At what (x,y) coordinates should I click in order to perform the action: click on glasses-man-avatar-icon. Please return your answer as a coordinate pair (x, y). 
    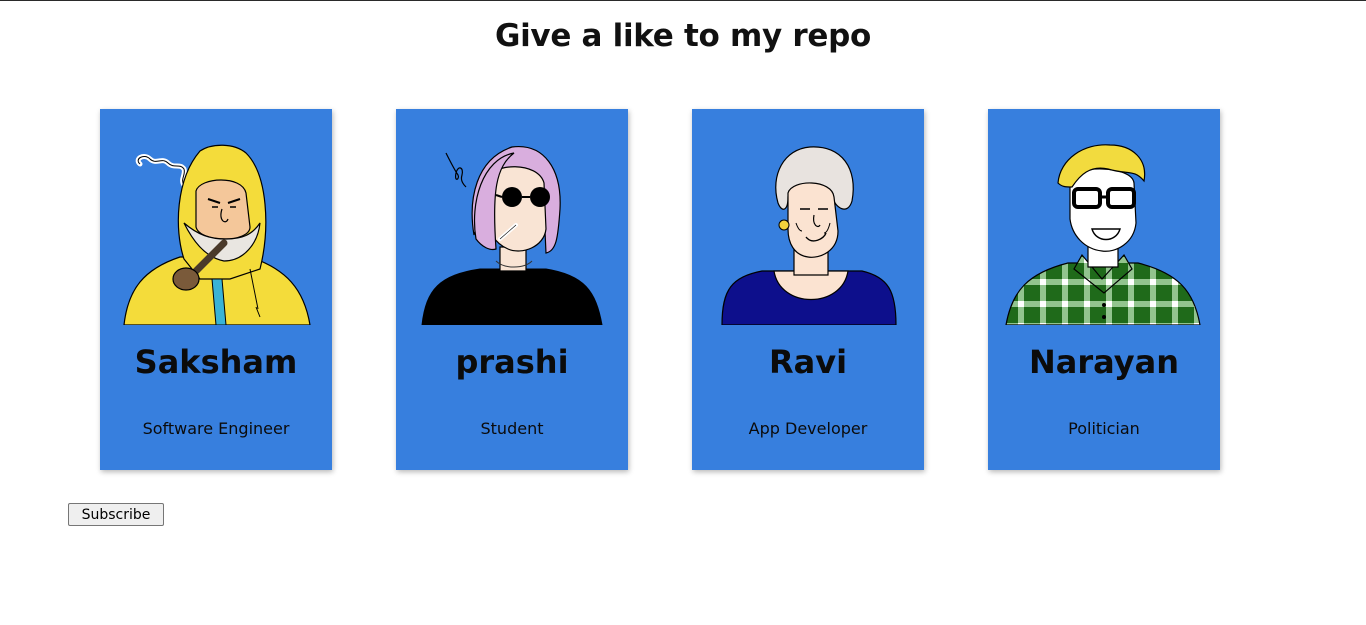
    Looking at the image, I should click on (1103, 234).